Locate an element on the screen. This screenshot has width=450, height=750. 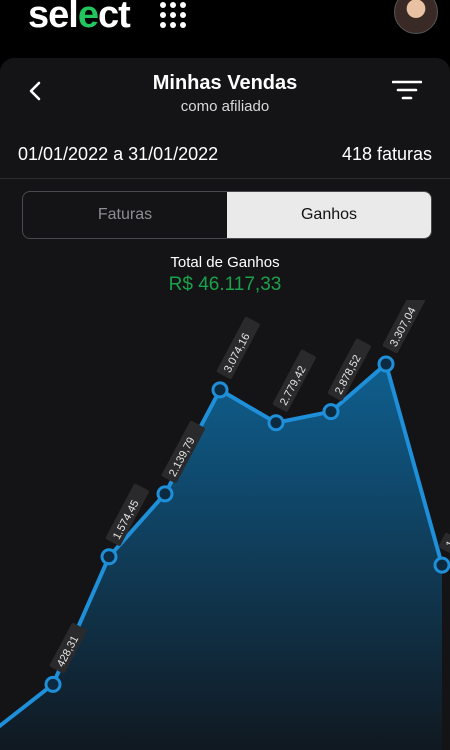
logo-text-end: ct is located at coordinates (114, 18).